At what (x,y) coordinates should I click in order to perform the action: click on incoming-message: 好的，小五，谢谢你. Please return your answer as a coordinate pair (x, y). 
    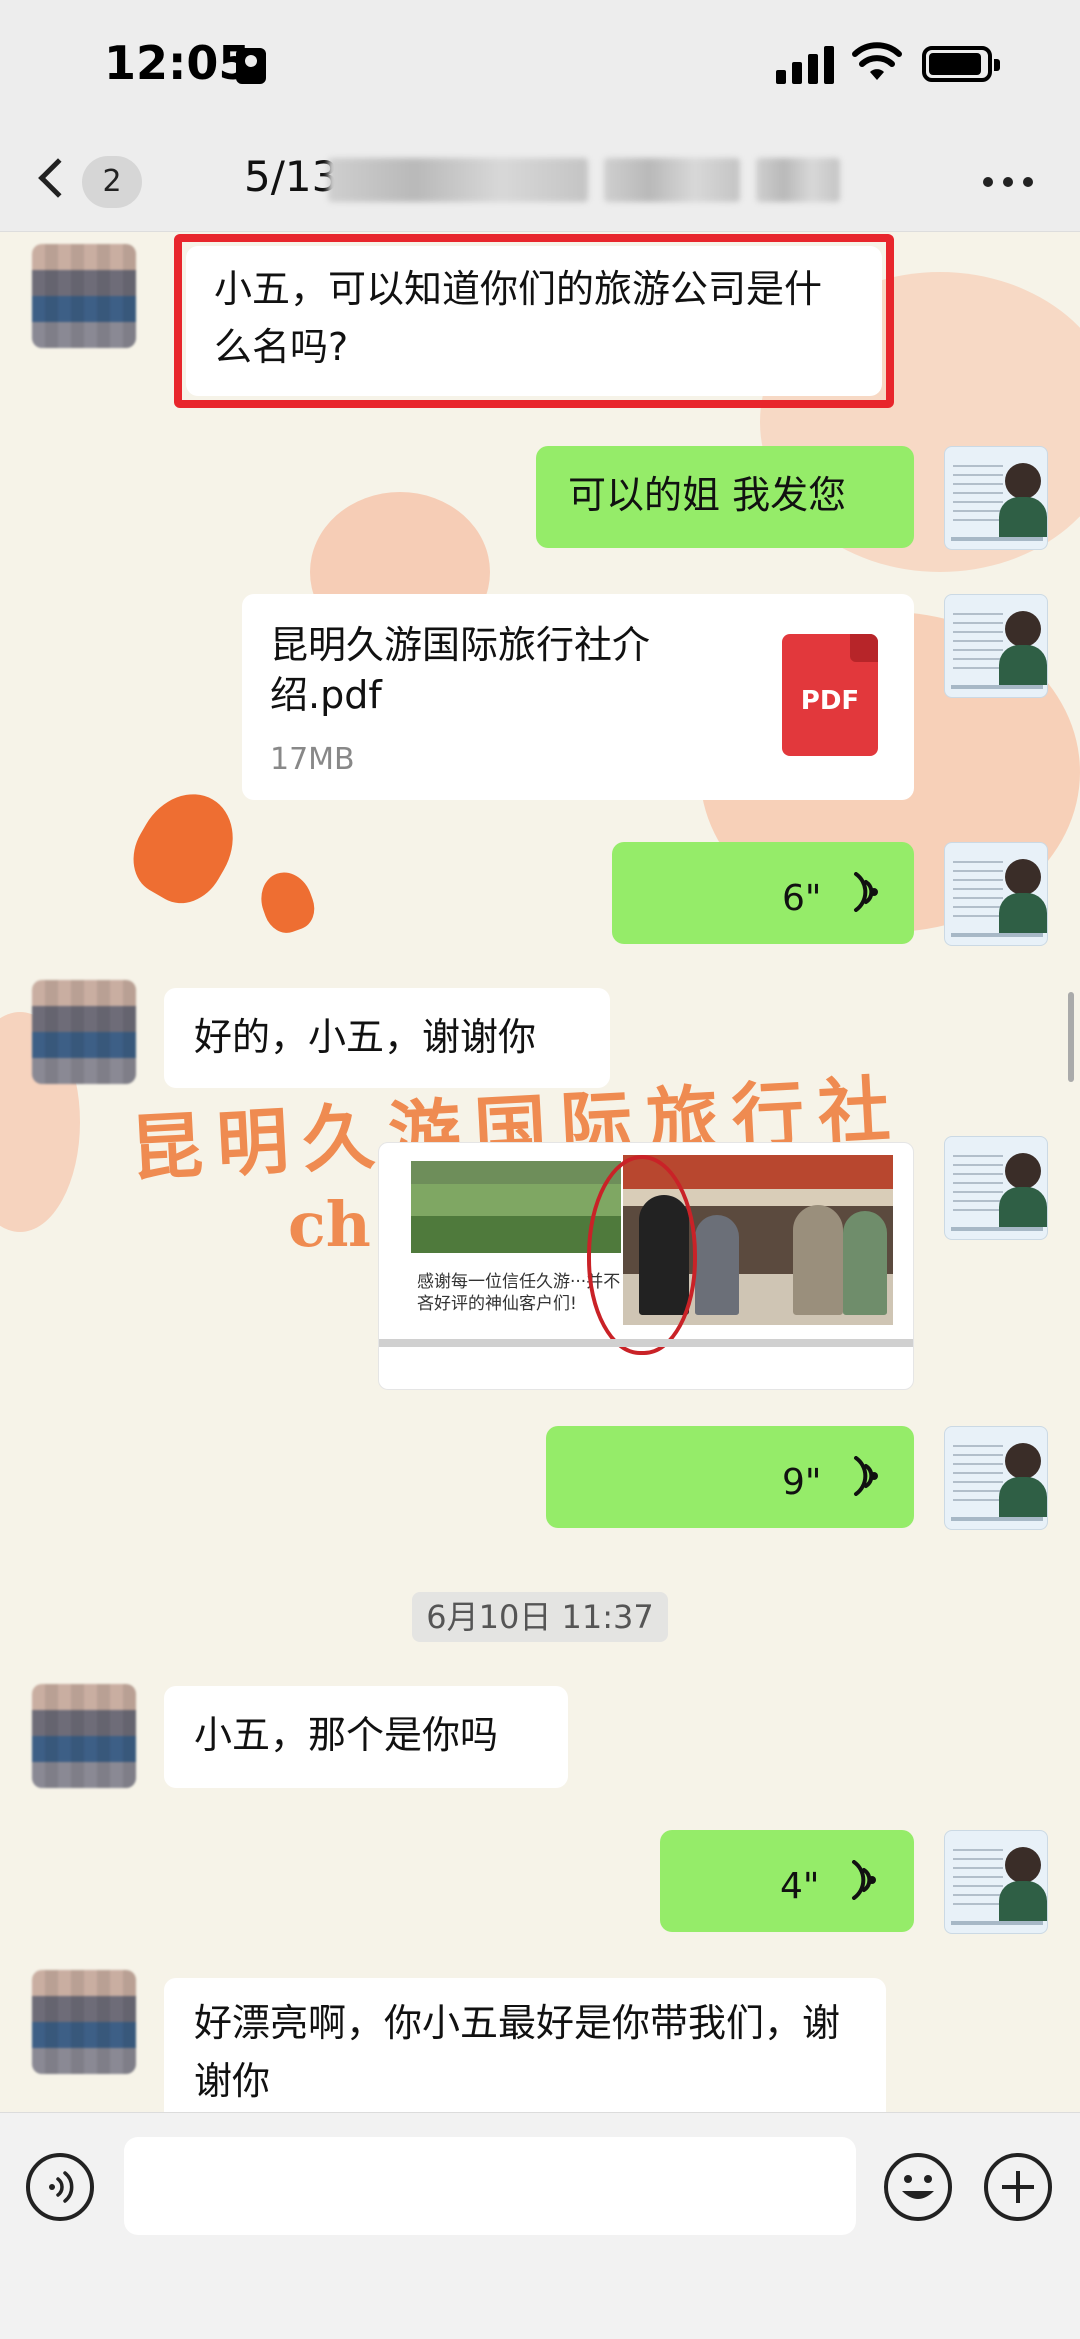
    Looking at the image, I should click on (387, 1038).